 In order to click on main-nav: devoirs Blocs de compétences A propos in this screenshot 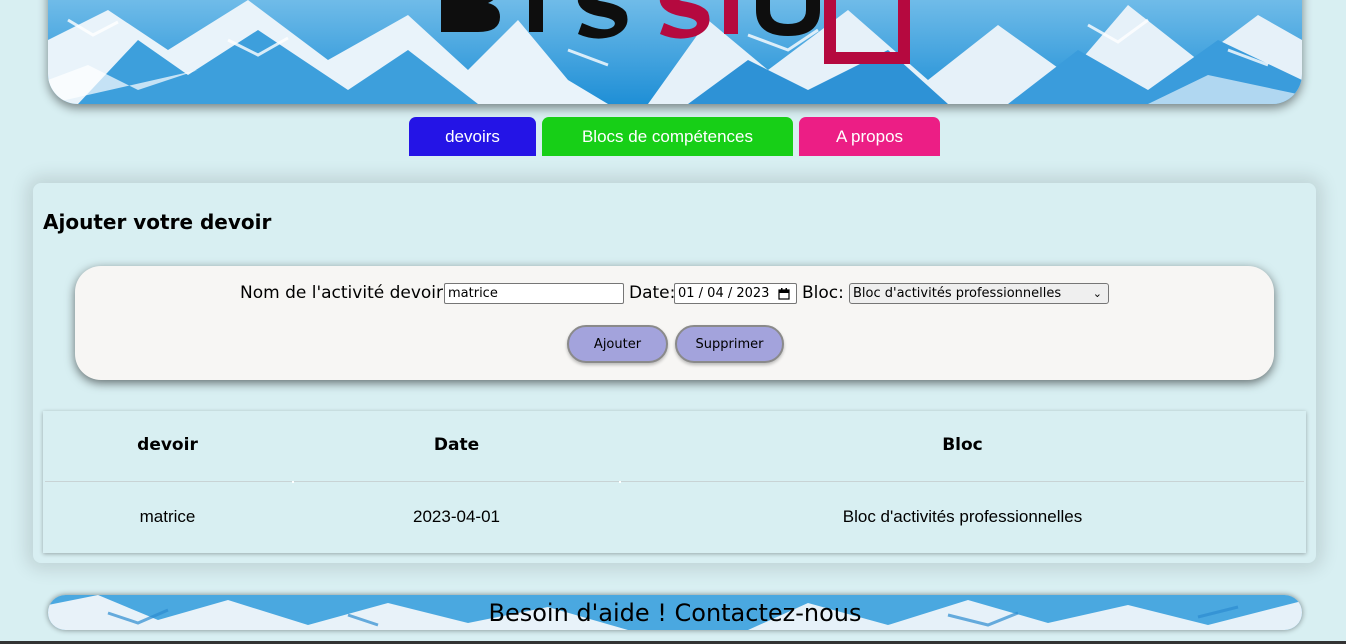, I will do `click(673, 136)`.